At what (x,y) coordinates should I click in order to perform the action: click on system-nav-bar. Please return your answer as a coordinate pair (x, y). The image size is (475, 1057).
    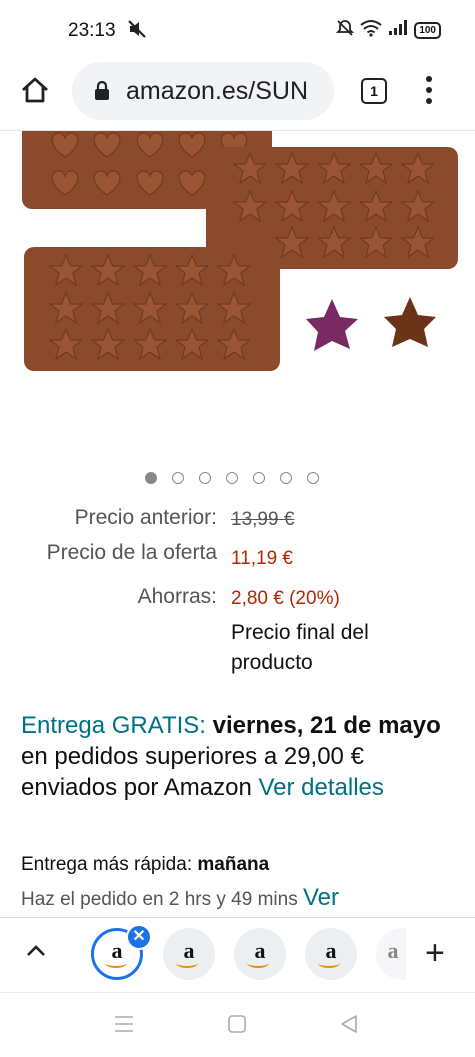
    Looking at the image, I should click on (237, 1024).